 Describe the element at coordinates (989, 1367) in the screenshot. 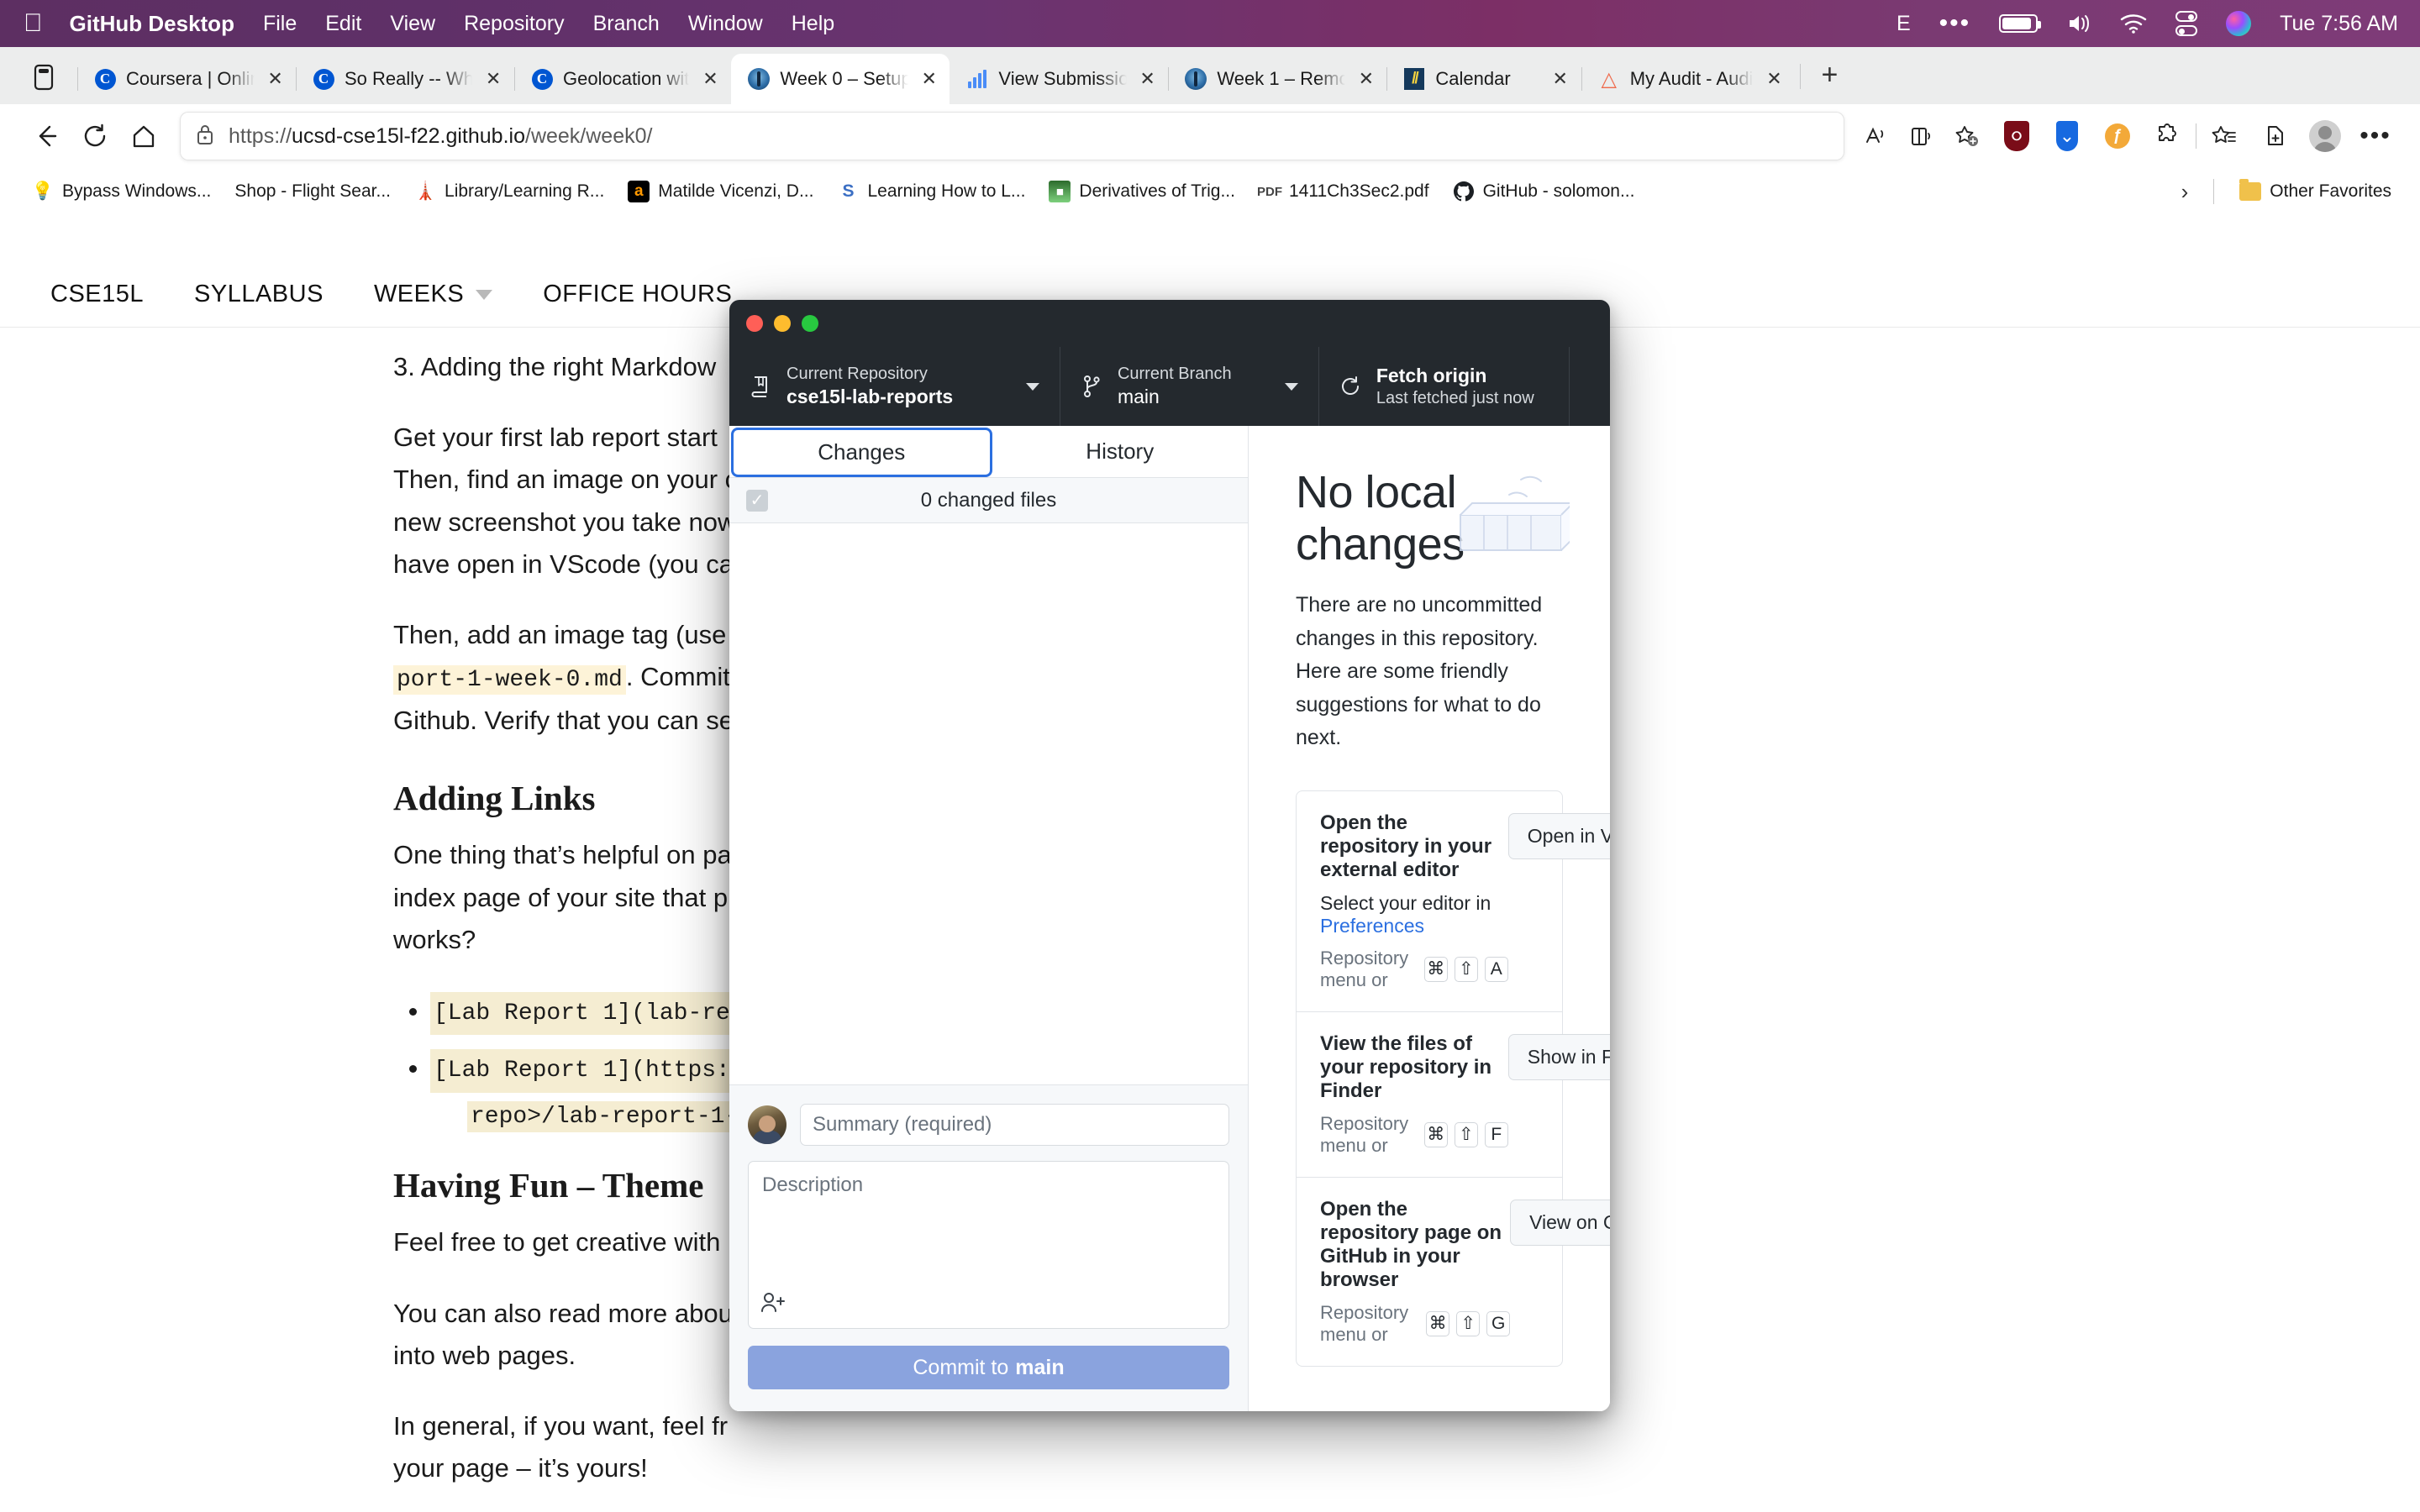

I see `commit-to-branch-button: Commit to main` at that location.